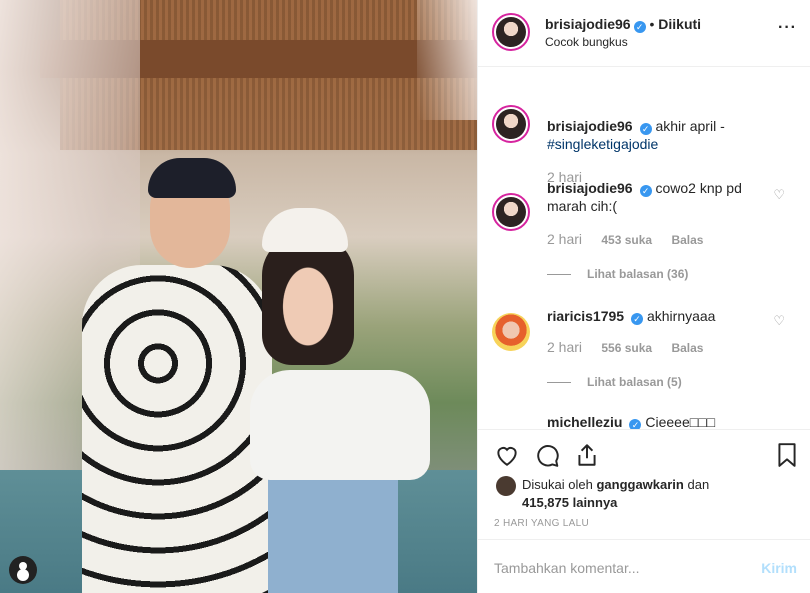 The height and width of the screenshot is (593, 810). Describe the element at coordinates (308, 300) in the screenshot. I see `photo-person-right-head` at that location.